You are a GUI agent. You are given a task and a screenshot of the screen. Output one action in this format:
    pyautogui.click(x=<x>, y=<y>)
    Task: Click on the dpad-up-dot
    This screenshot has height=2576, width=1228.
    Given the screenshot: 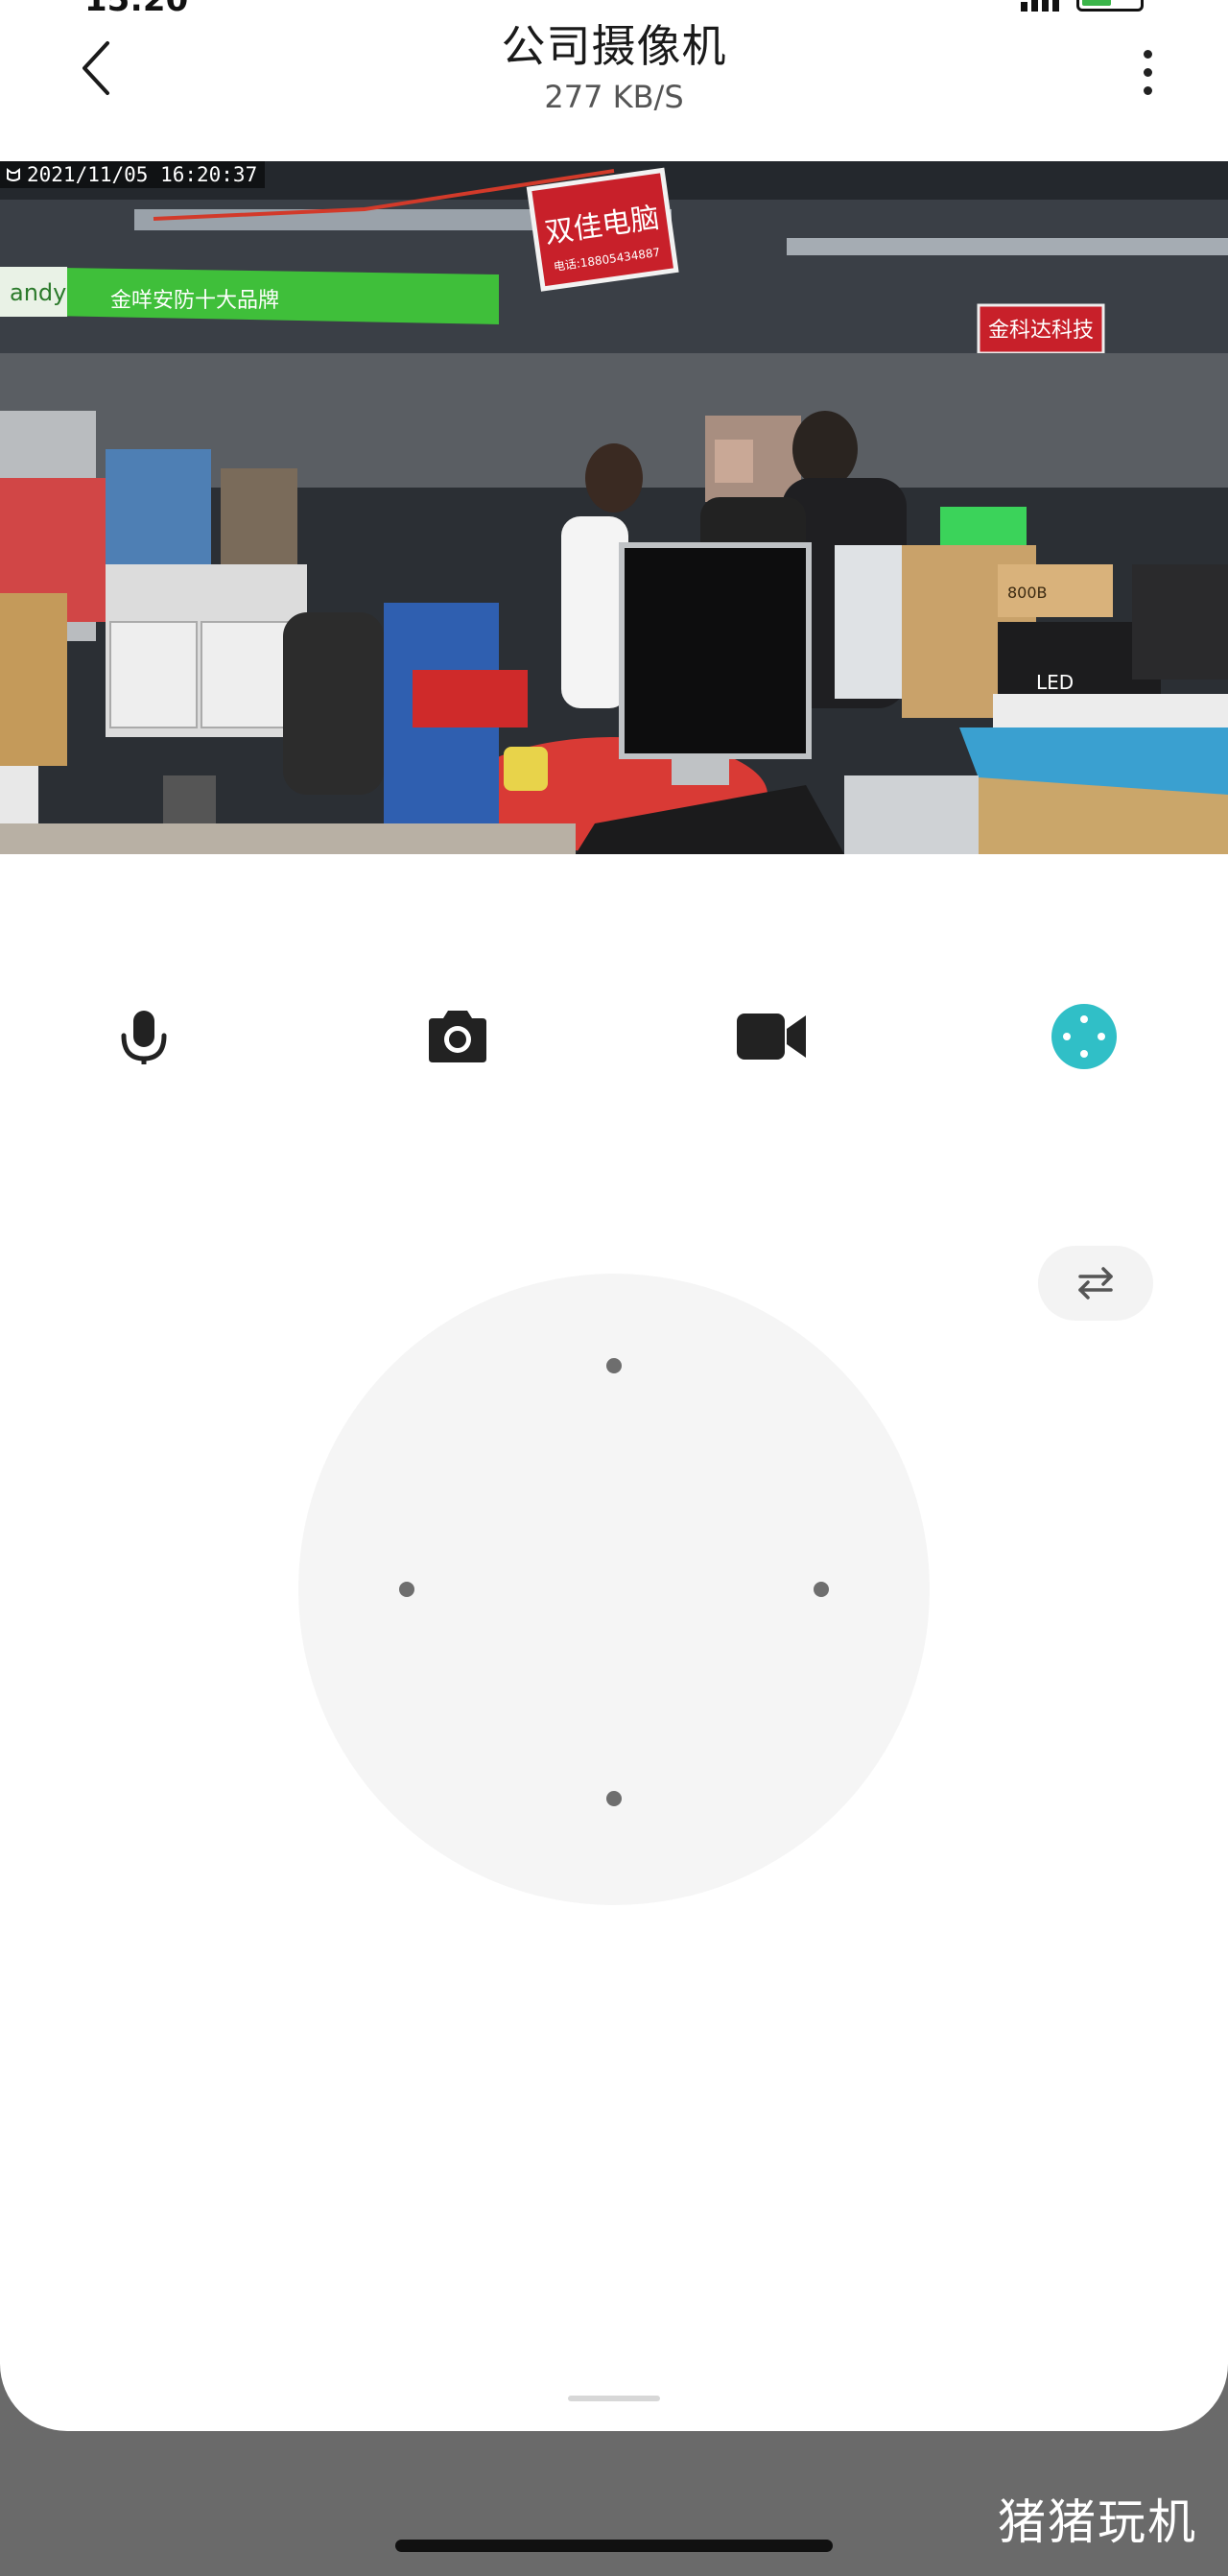 What is the action you would take?
    pyautogui.click(x=614, y=1365)
    